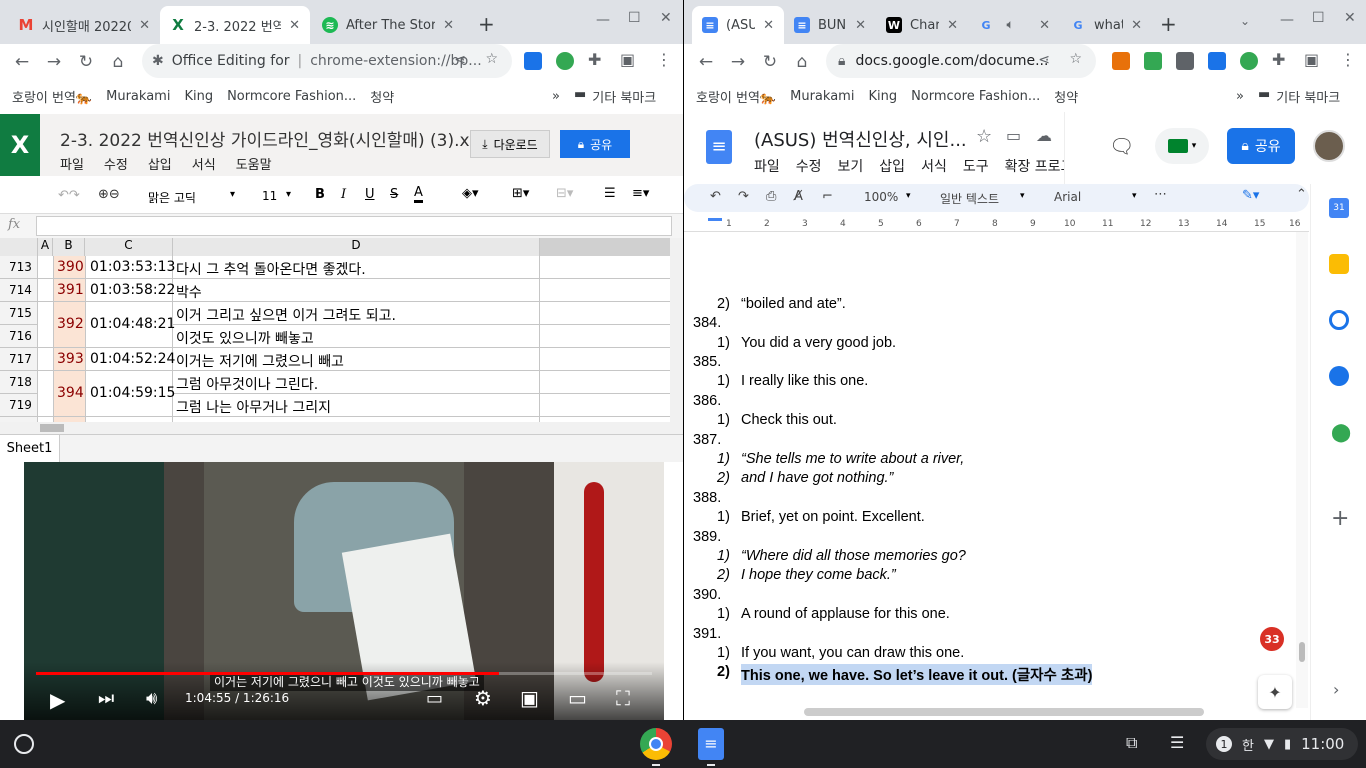 The height and width of the screenshot is (768, 1366). I want to click on tab-docs-2: ≡ BUN ✕, so click(830, 25).